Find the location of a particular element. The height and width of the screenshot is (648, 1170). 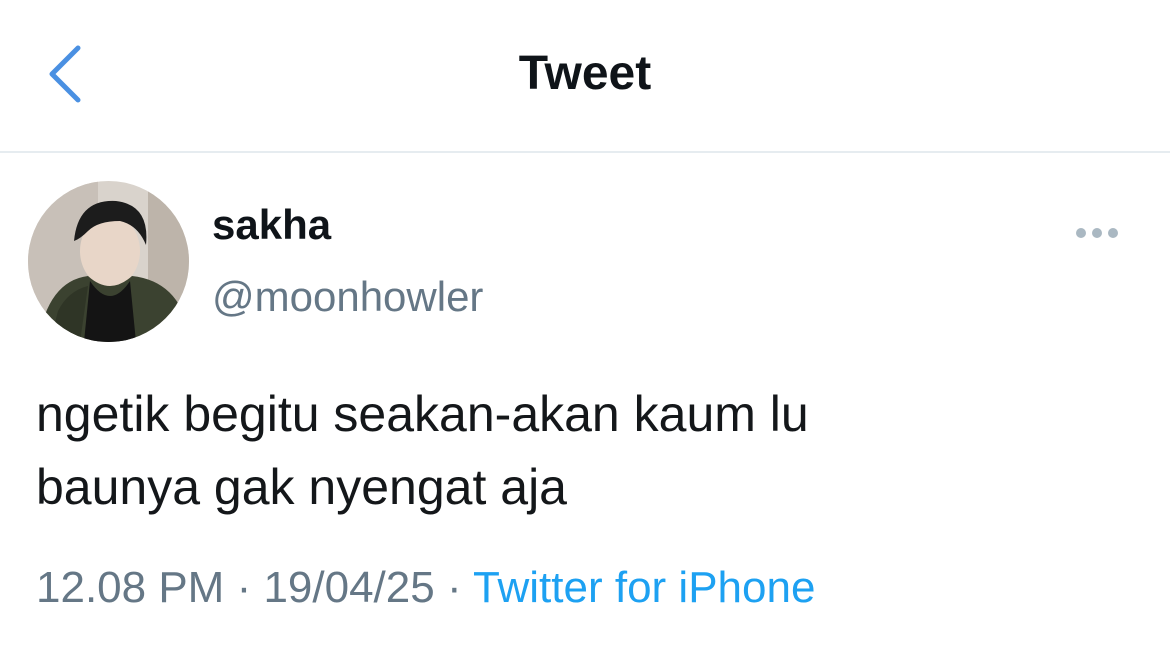

user-handle: @moonhowler is located at coordinates (347, 297).